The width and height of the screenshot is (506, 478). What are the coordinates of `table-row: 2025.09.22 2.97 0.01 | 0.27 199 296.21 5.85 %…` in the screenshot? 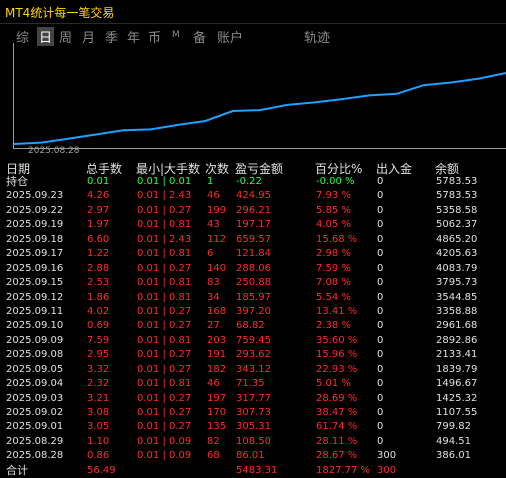 It's located at (253, 211).